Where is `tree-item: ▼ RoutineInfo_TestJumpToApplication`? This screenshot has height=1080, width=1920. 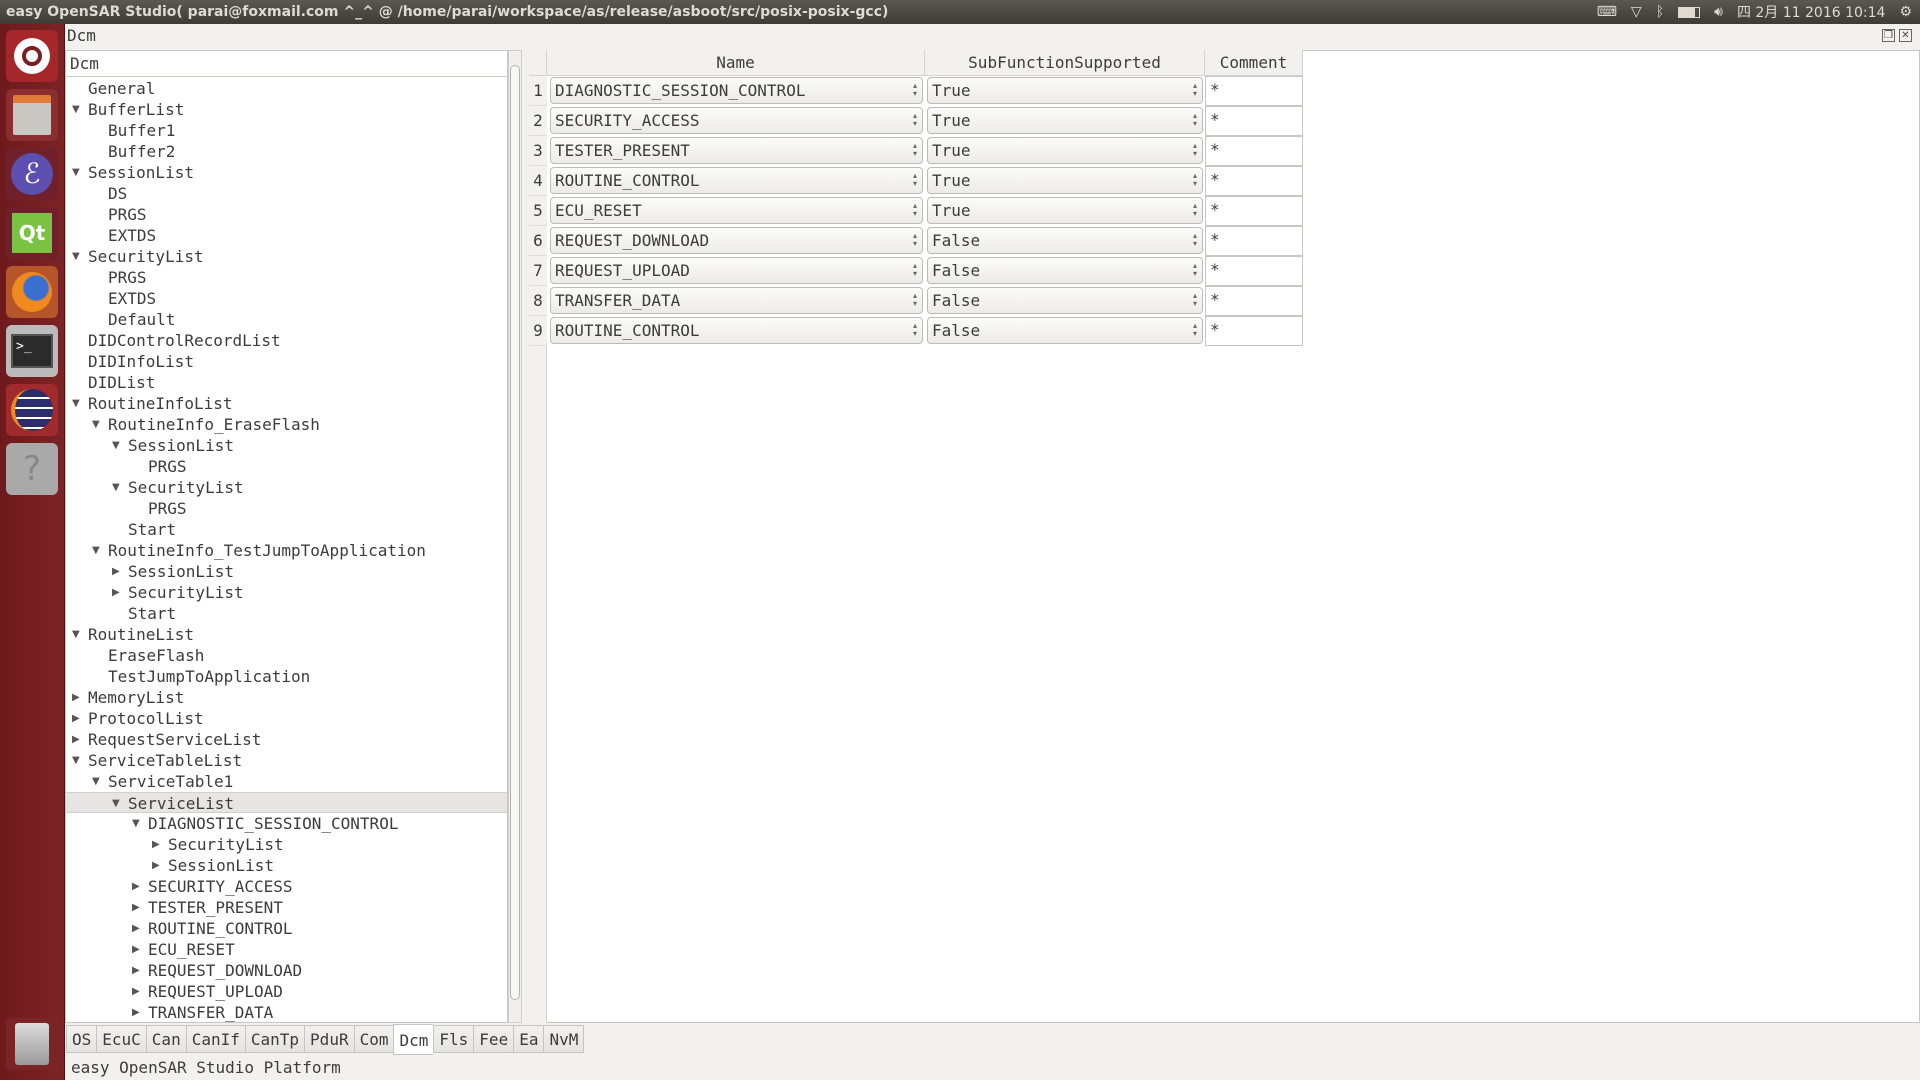 tree-item: ▼ RoutineInfo_TestJumpToApplication is located at coordinates (286, 550).